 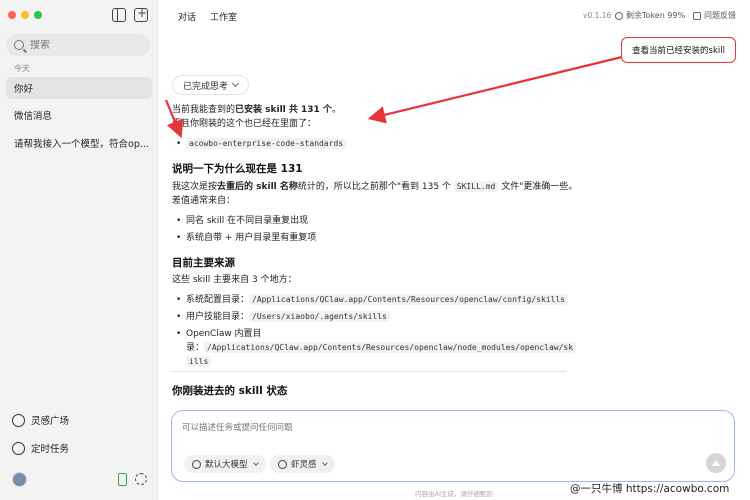 What do you see at coordinates (244, 124) in the screenshot?
I see `summary-line-2: 而且你刚装的这个也已经在里面了：` at bounding box center [244, 124].